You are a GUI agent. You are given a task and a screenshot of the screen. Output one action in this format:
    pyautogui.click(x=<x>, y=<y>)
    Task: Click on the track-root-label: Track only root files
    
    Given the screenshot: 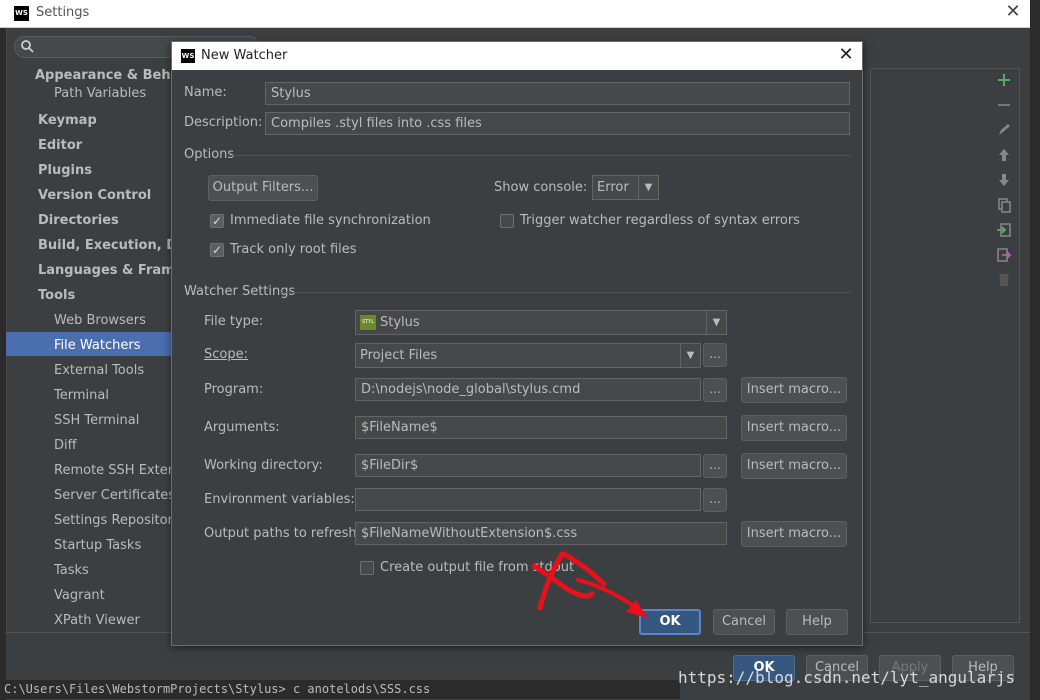 What is the action you would take?
    pyautogui.click(x=293, y=249)
    